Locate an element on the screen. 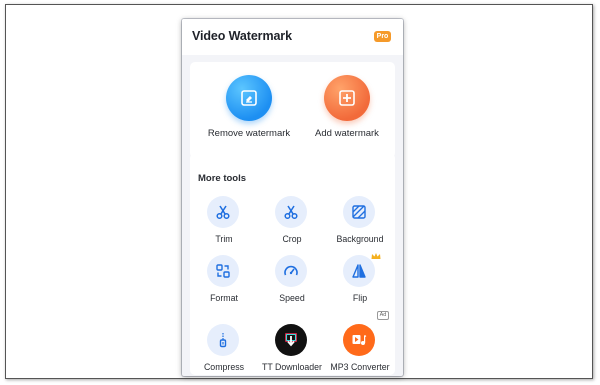  tool-background-circle is located at coordinates (359, 212).